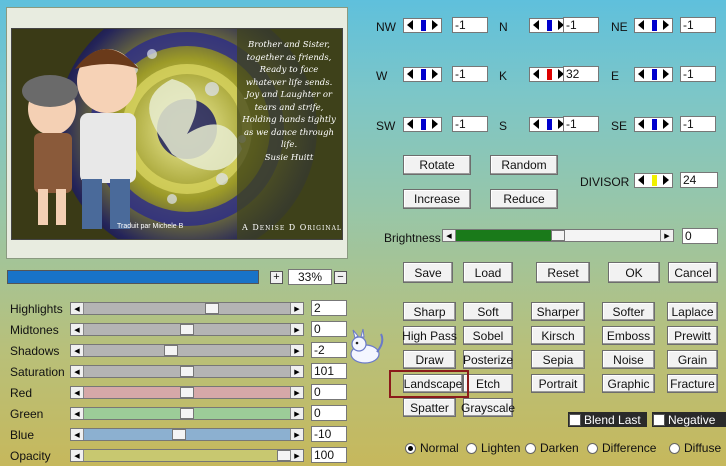  Describe the element at coordinates (692, 359) in the screenshot. I see `preset-grain-button: Grain` at that location.